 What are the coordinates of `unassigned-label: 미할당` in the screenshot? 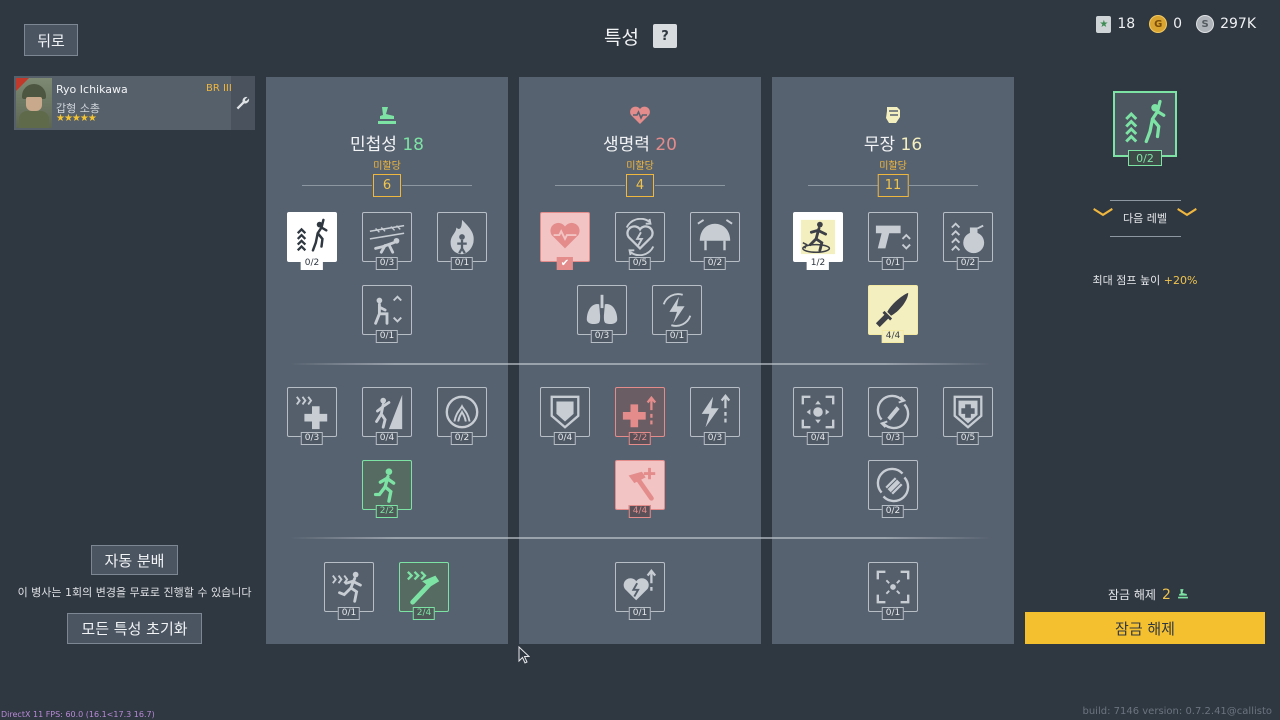 It's located at (640, 166).